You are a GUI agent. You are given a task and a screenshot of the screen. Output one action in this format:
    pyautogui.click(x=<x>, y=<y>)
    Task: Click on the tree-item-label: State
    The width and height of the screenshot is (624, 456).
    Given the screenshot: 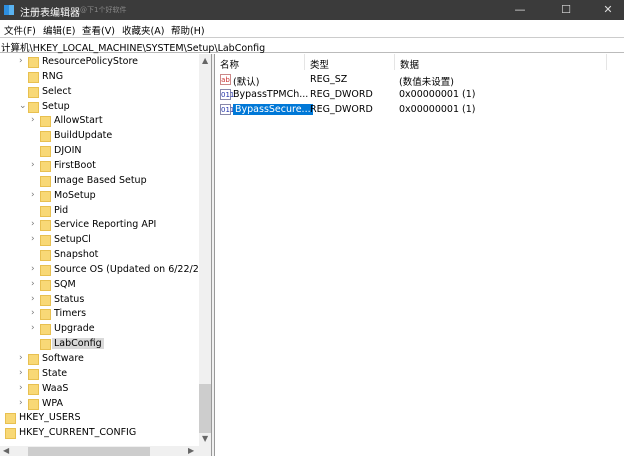 What is the action you would take?
    pyautogui.click(x=55, y=373)
    